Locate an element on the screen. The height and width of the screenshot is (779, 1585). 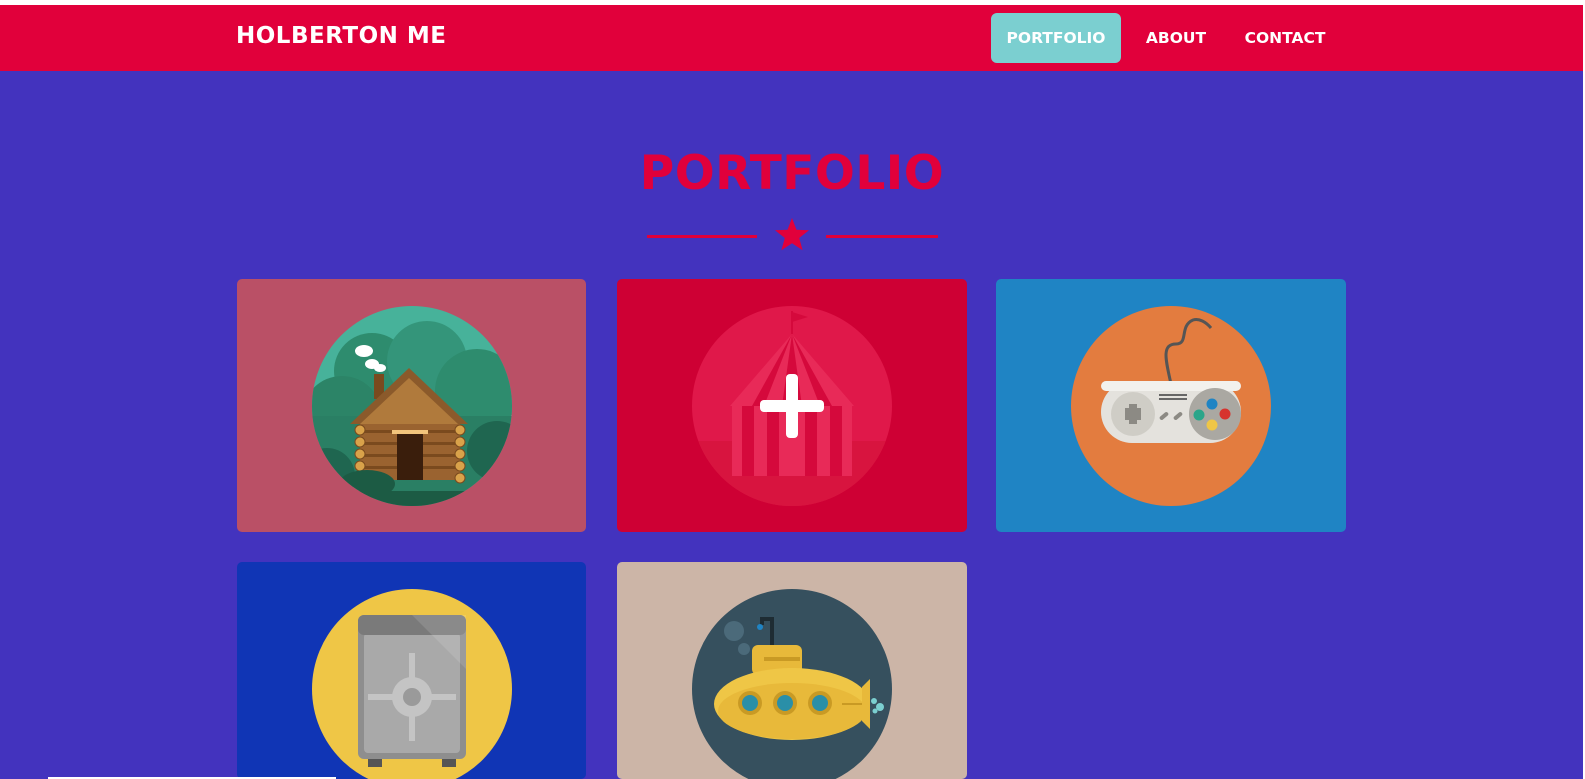
portfolio-card-controller is located at coordinates (1171, 405).